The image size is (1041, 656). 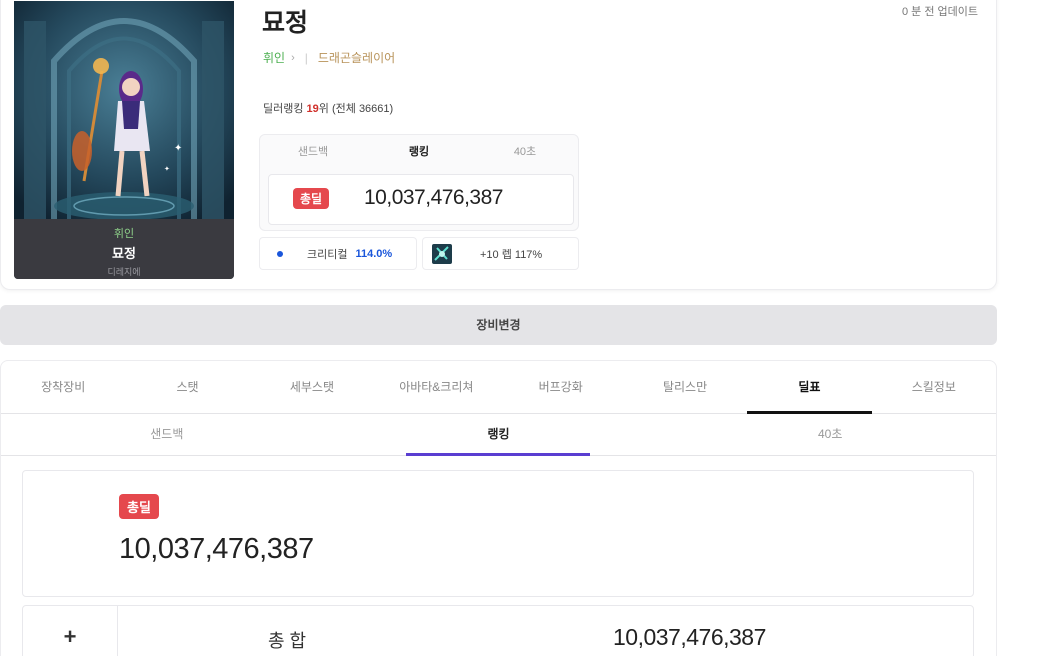 What do you see at coordinates (285, 23) in the screenshot?
I see `character-name: 묘정` at bounding box center [285, 23].